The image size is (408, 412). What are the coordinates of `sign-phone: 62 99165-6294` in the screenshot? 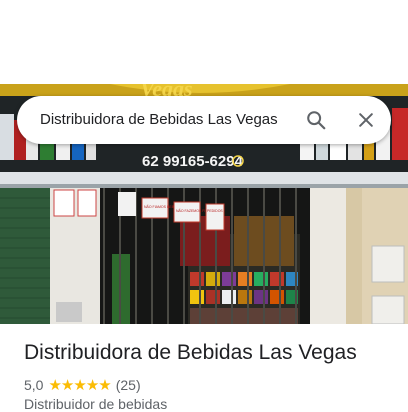 It's located at (193, 161).